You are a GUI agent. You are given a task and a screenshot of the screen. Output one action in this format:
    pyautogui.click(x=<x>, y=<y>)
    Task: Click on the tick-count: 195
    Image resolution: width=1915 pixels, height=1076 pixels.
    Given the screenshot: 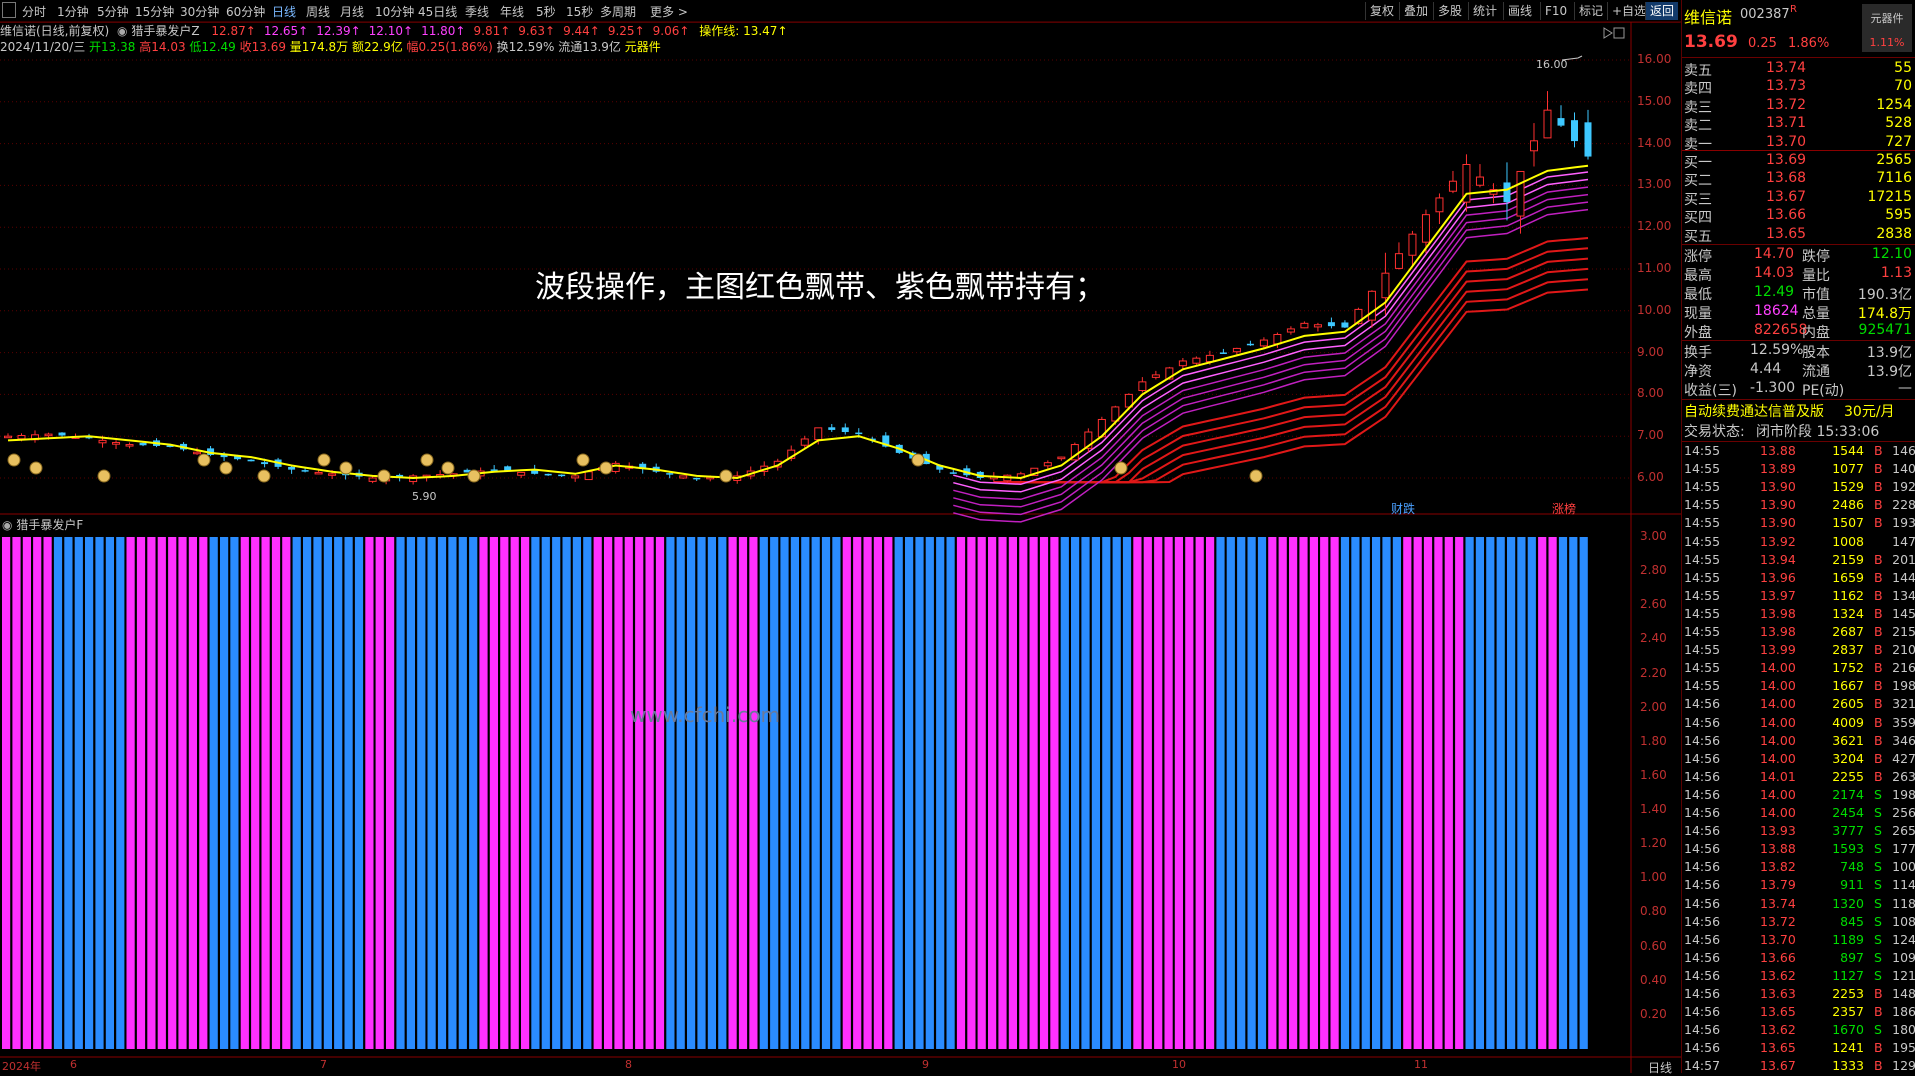 What is the action you would take?
    pyautogui.click(x=1903, y=1048)
    